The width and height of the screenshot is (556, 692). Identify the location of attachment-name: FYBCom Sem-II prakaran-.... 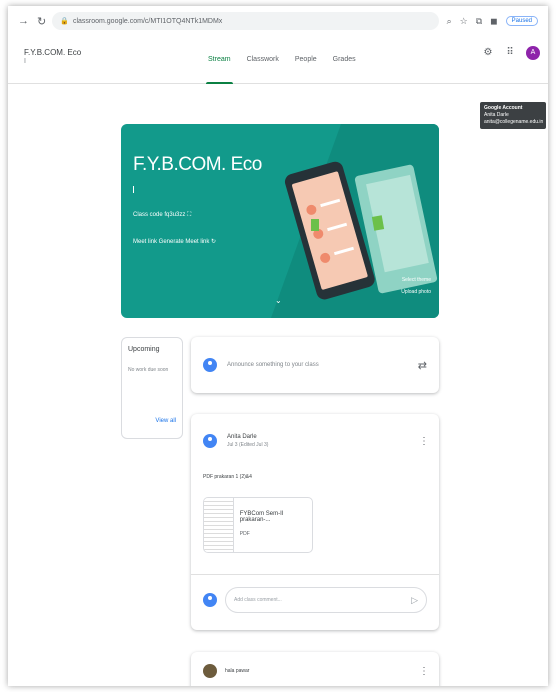
(261, 517).